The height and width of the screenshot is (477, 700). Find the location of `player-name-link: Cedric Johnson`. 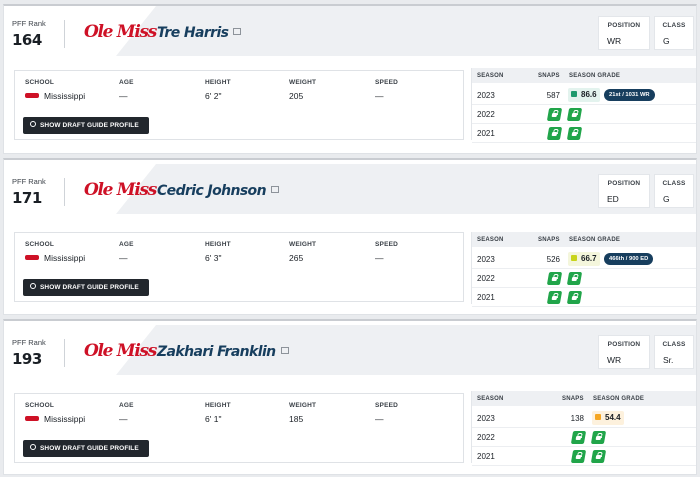

player-name-link: Cedric Johnson is located at coordinates (218, 191).